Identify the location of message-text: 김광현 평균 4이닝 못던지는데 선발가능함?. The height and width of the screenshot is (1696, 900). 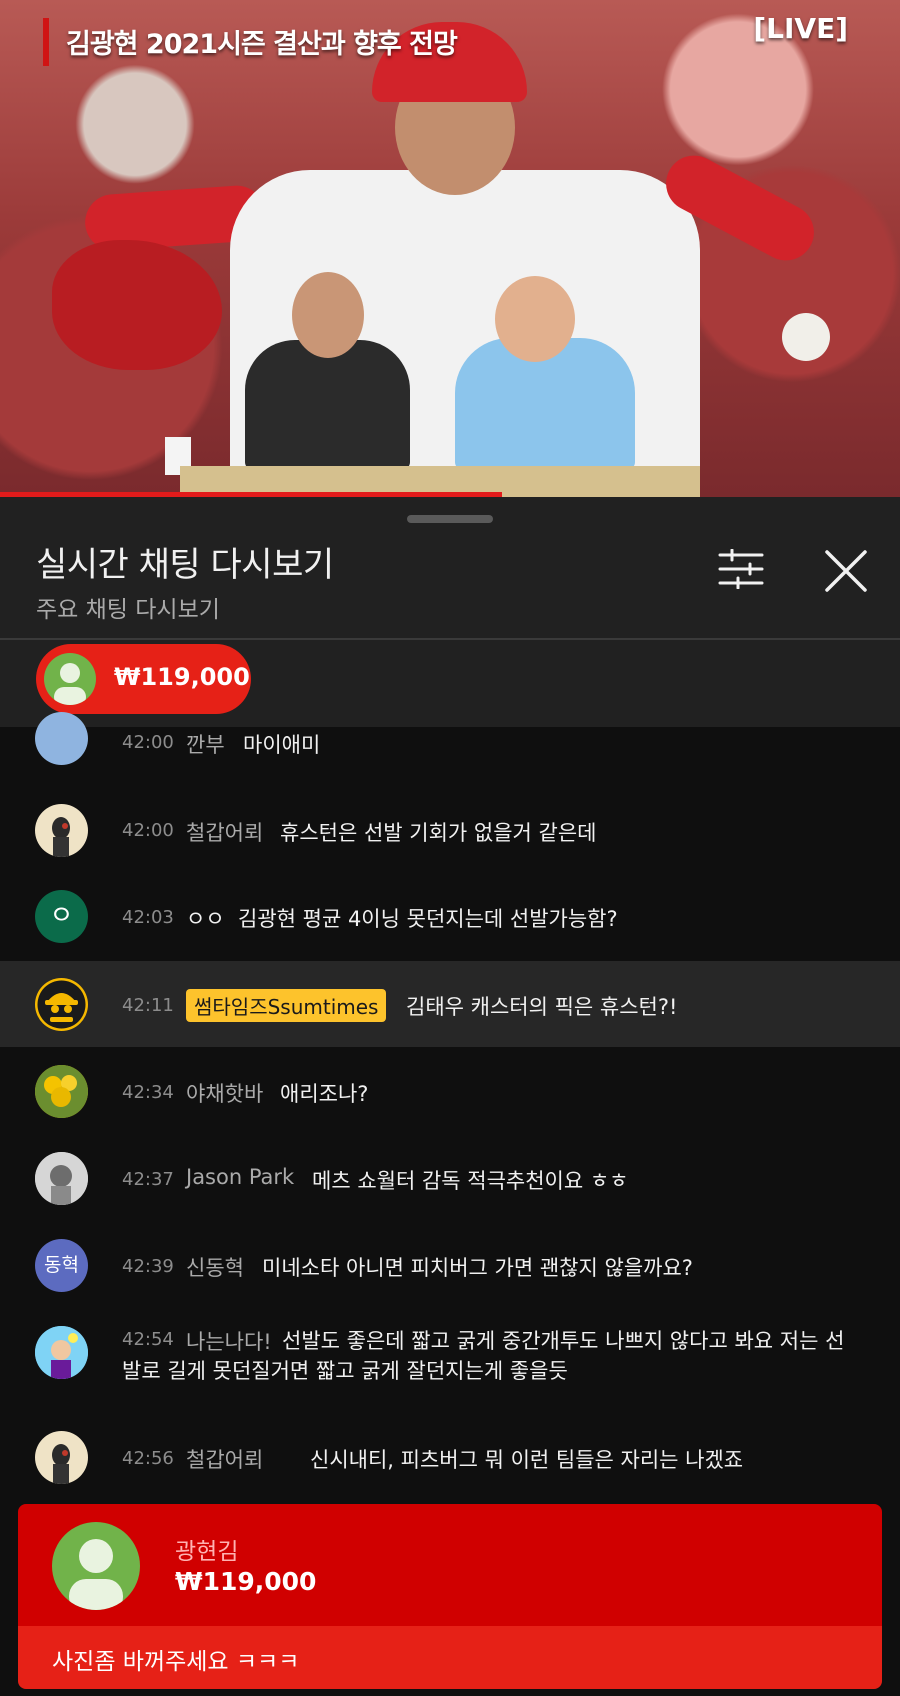
(428, 919).